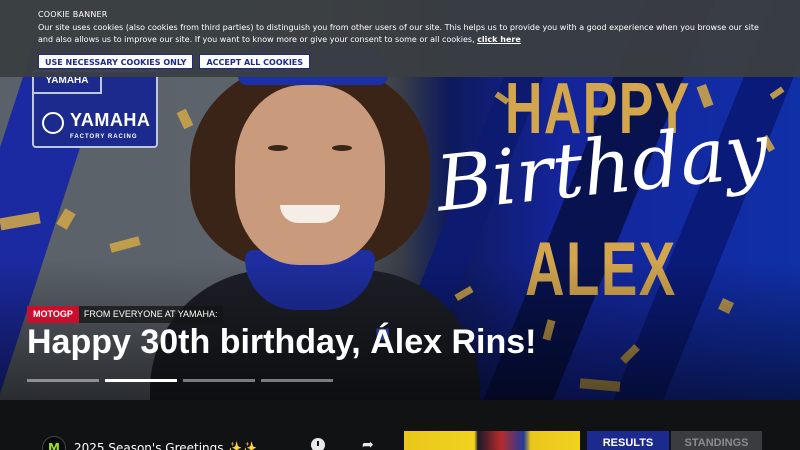  I want to click on hero-tags: MOTOGP FROM EVERYONE AT YAMAHA:, so click(125, 314).